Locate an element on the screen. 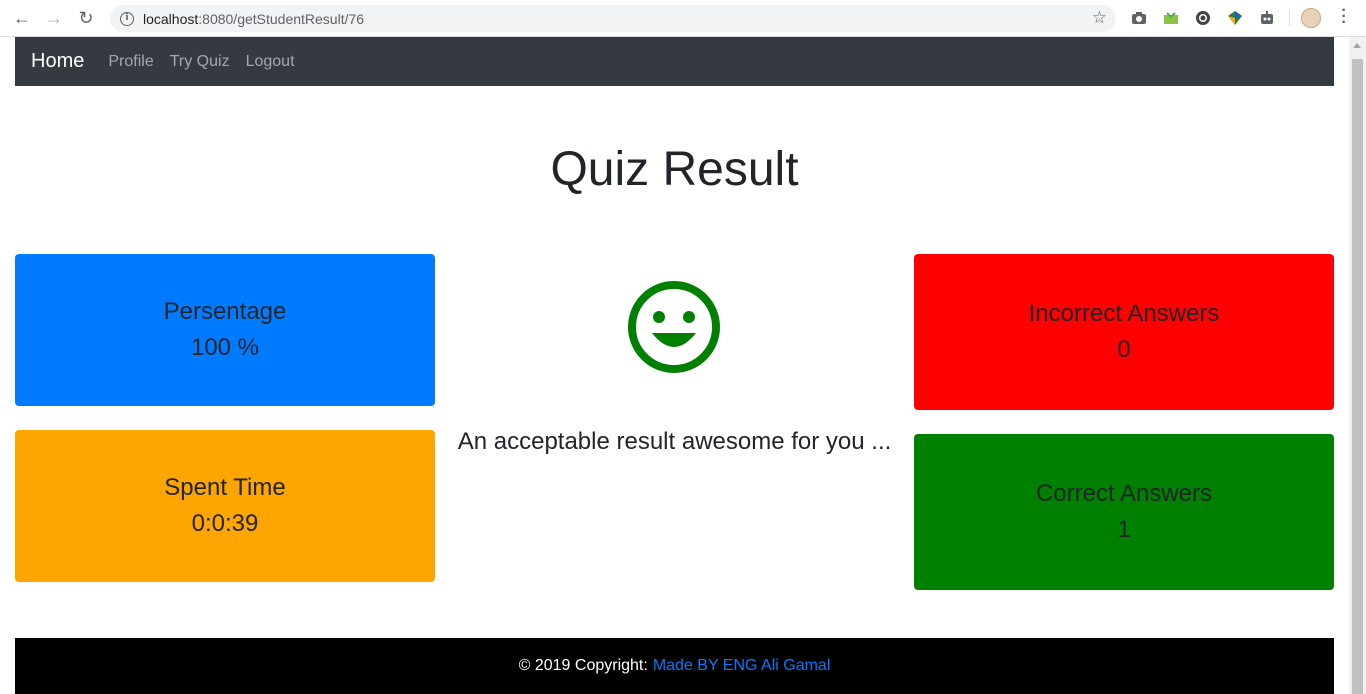 This screenshot has width=1366, height=694. incorrect-answers-card: Incorrect Answers 0 is located at coordinates (1124, 332).